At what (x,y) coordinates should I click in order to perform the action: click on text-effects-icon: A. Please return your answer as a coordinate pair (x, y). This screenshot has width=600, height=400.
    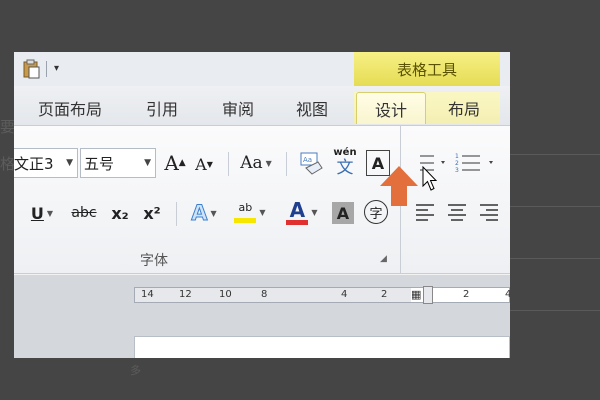
    Looking at the image, I should click on (199, 213).